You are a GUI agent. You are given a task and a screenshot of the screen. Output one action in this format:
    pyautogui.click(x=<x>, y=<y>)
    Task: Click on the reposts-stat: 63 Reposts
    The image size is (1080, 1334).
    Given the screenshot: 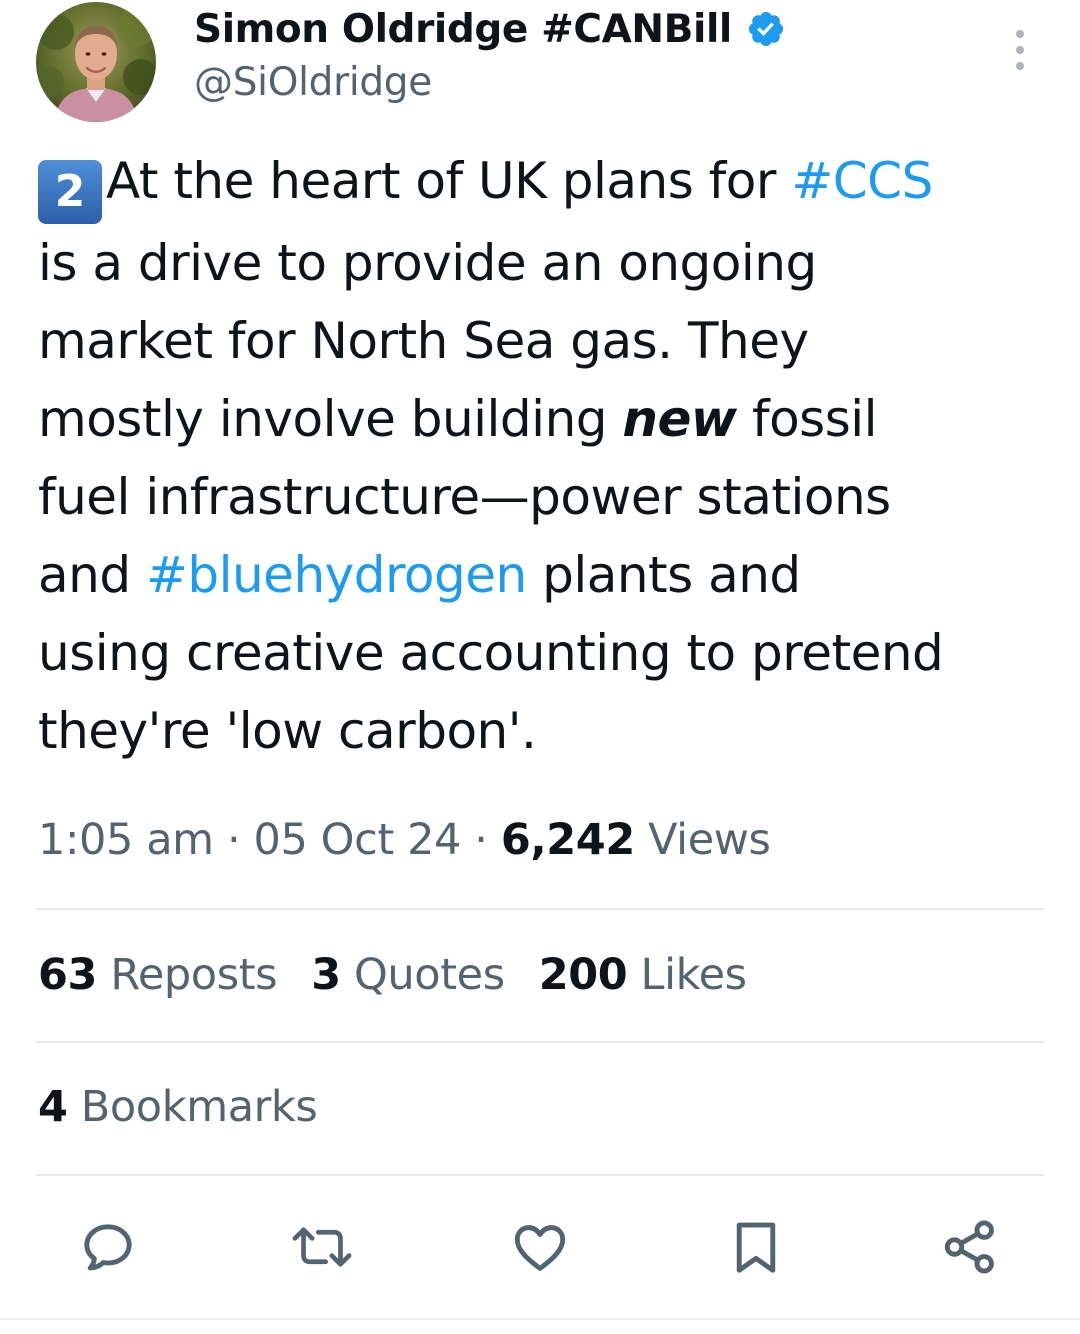 What is the action you would take?
    pyautogui.click(x=158, y=975)
    